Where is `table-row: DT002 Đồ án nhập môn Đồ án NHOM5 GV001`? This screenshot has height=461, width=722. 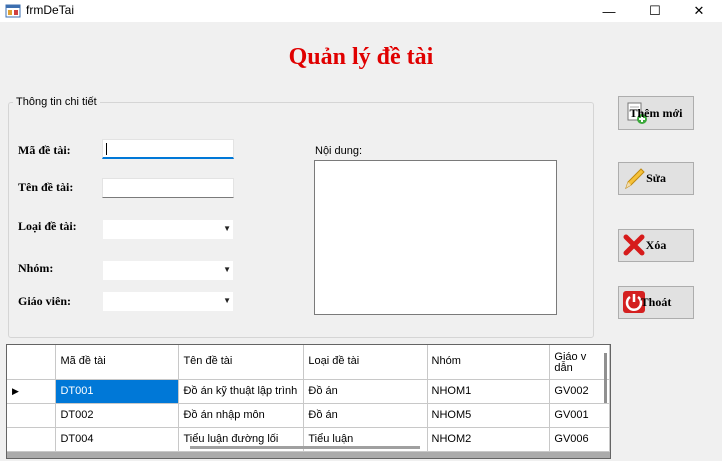
table-row: DT002 Đồ án nhập môn Đồ án NHOM5 GV001 is located at coordinates (308, 415).